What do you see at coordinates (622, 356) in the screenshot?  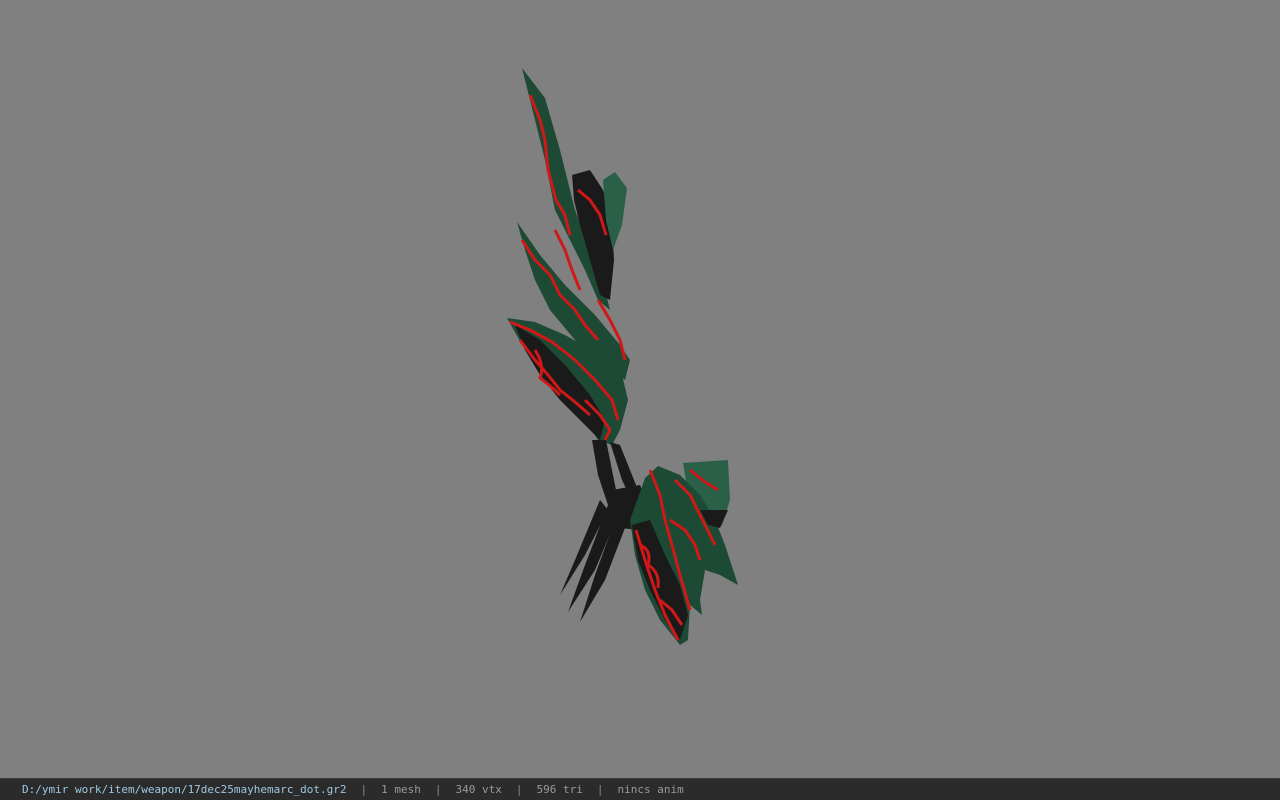 I see `weapon-model-render` at bounding box center [622, 356].